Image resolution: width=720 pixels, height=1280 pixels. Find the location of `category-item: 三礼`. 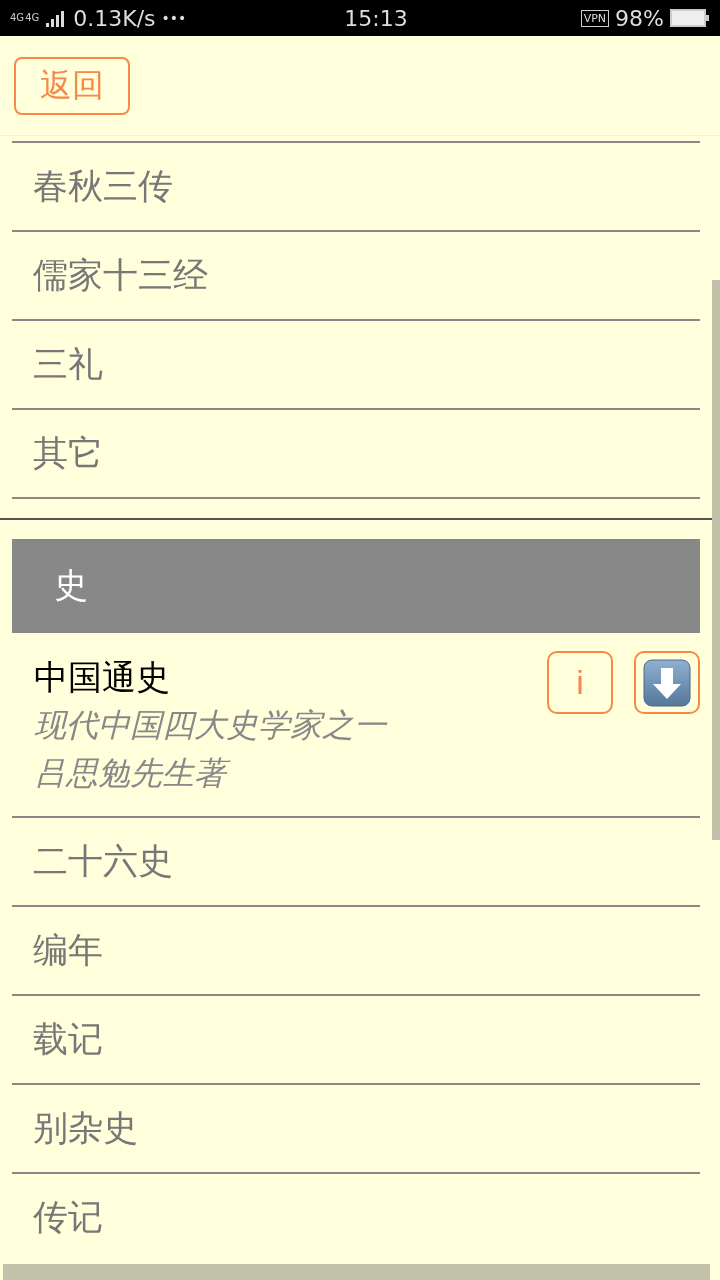

category-item: 三礼 is located at coordinates (68, 364).